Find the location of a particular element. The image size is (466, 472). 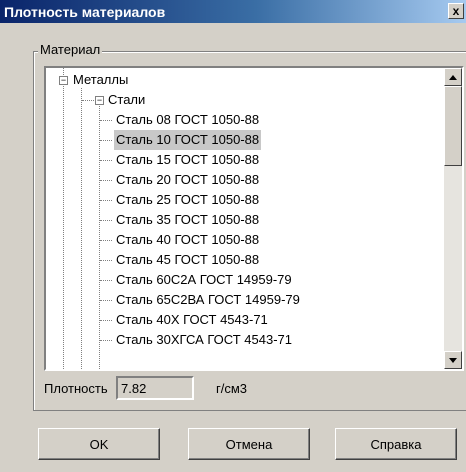

arrow-up-icon is located at coordinates (453, 77).